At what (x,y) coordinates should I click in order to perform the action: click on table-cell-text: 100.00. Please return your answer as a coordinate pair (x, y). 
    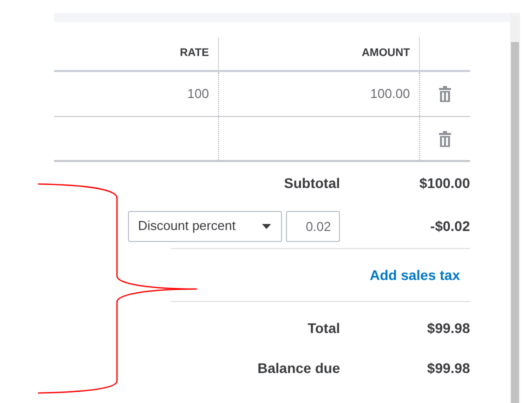
    Looking at the image, I should click on (390, 94).